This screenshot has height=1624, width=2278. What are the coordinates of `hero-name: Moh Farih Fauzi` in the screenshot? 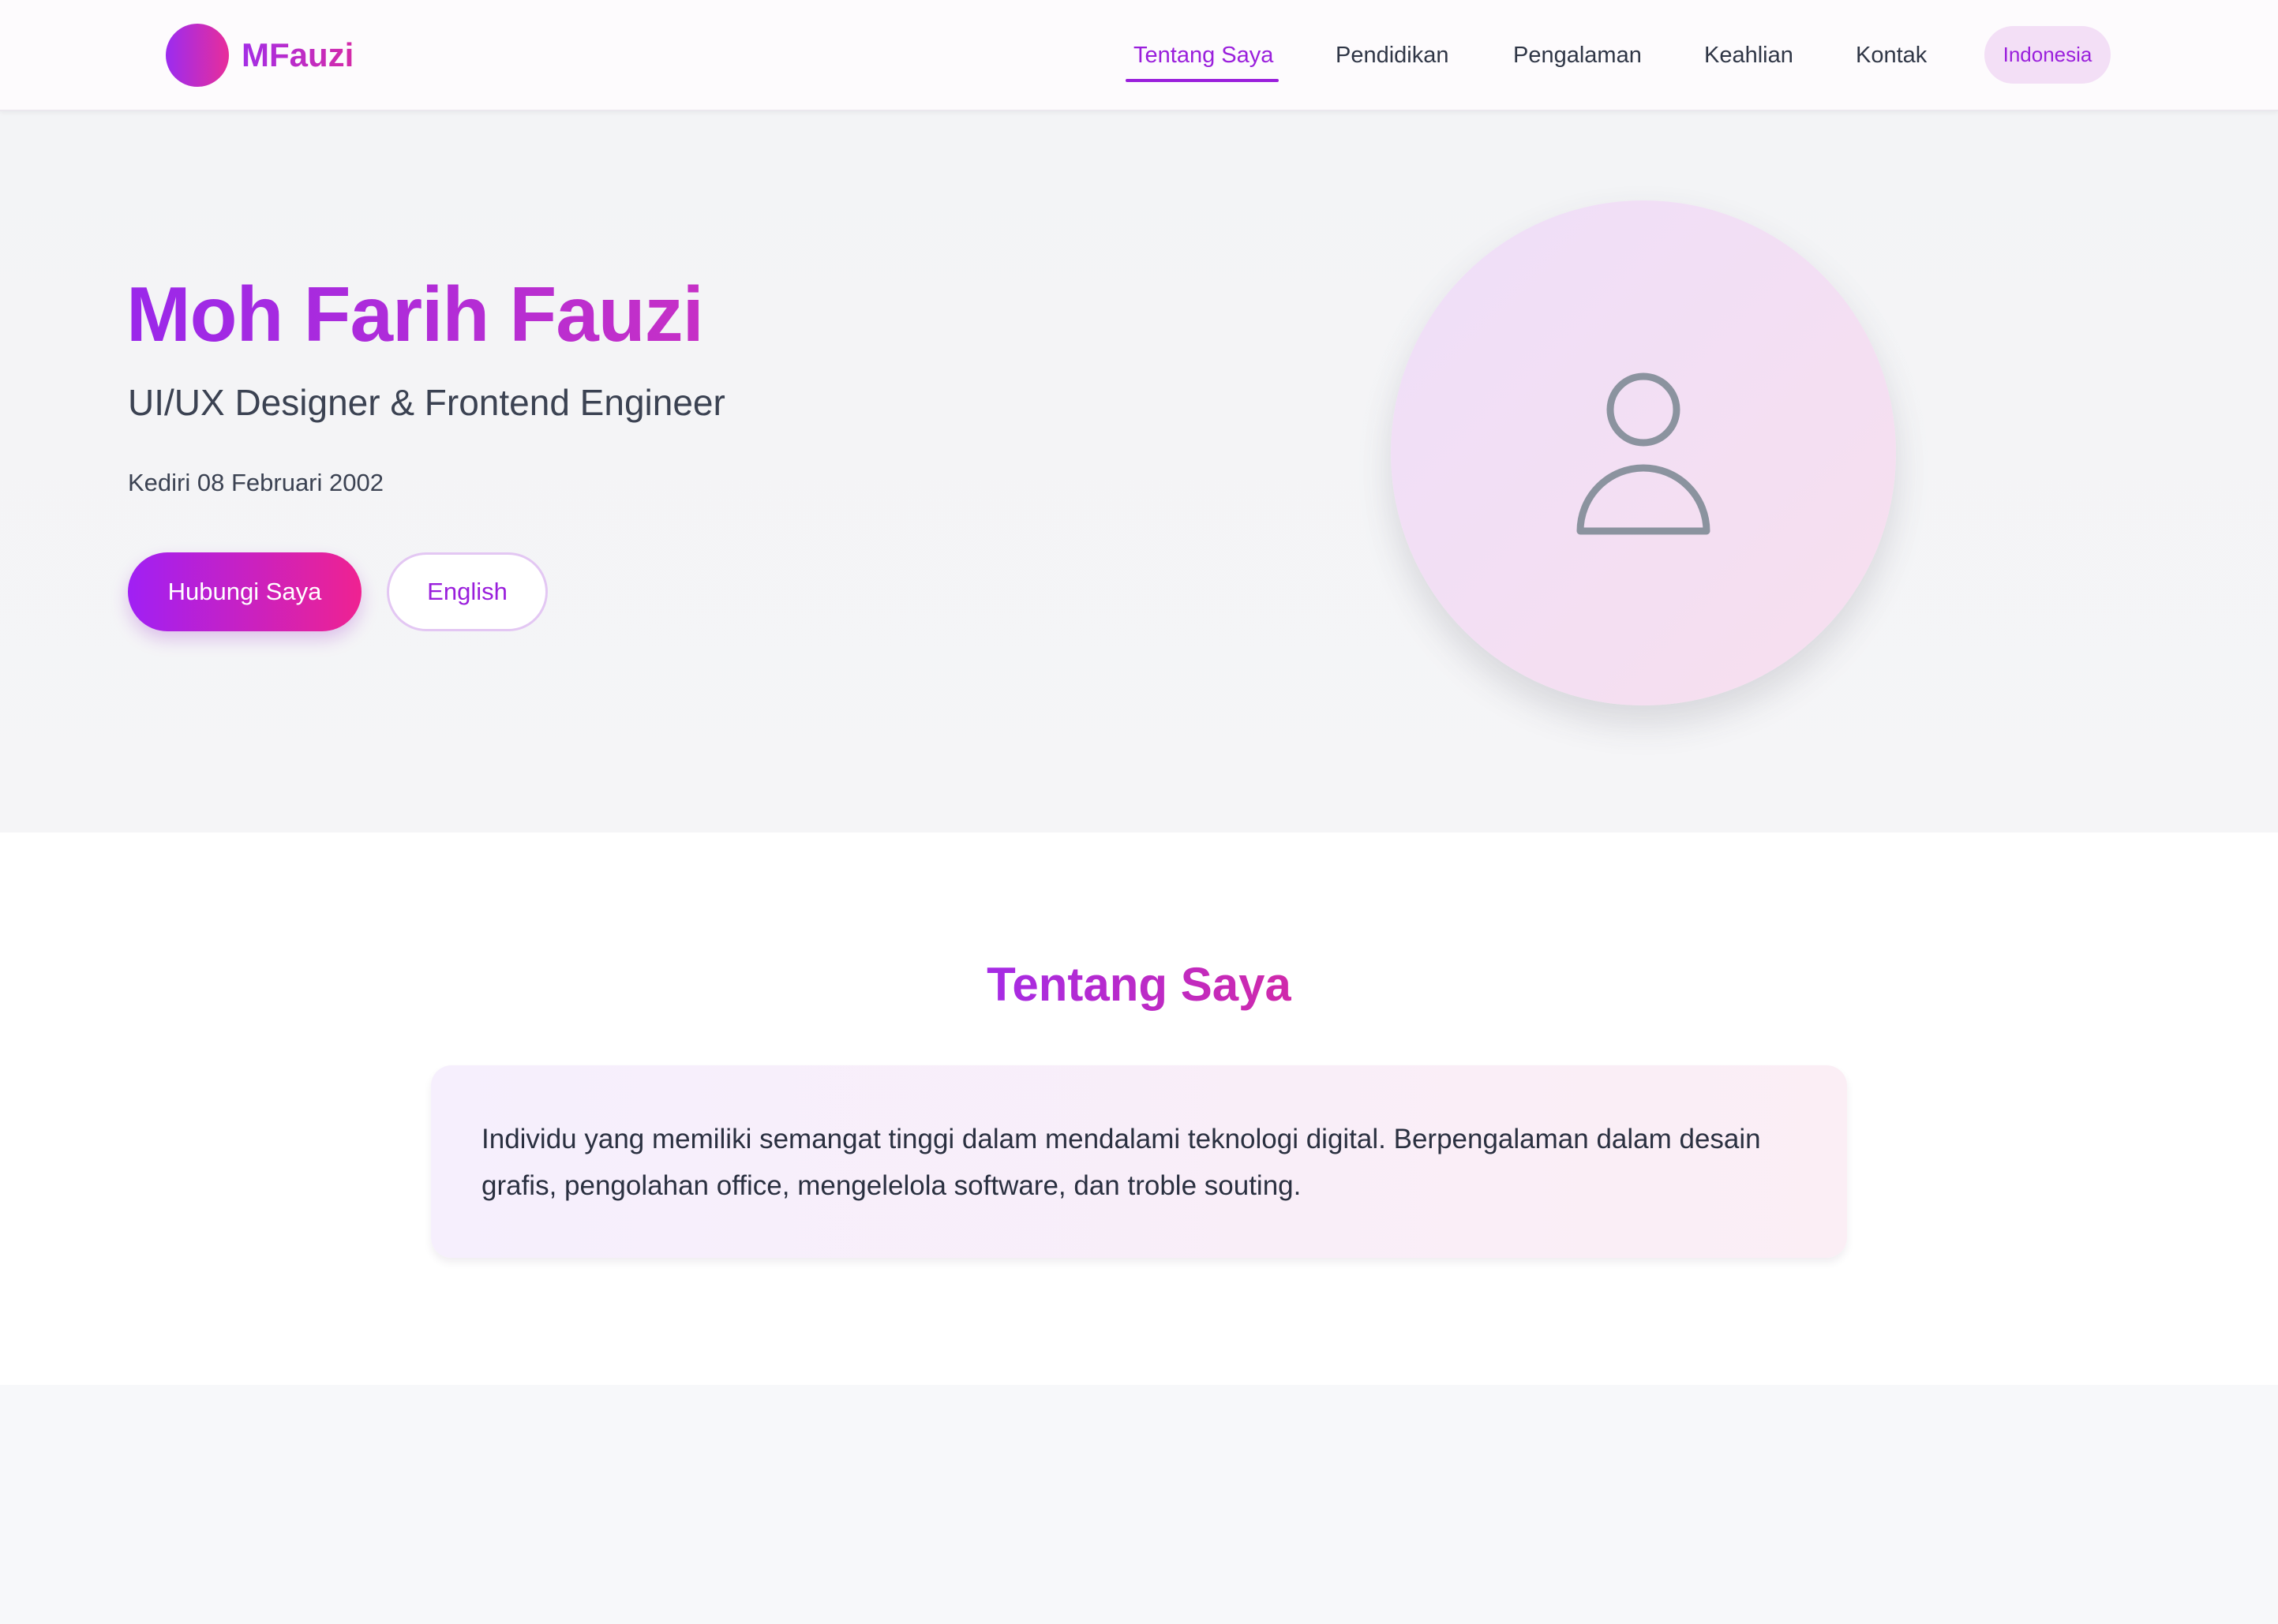 It's located at (415, 314).